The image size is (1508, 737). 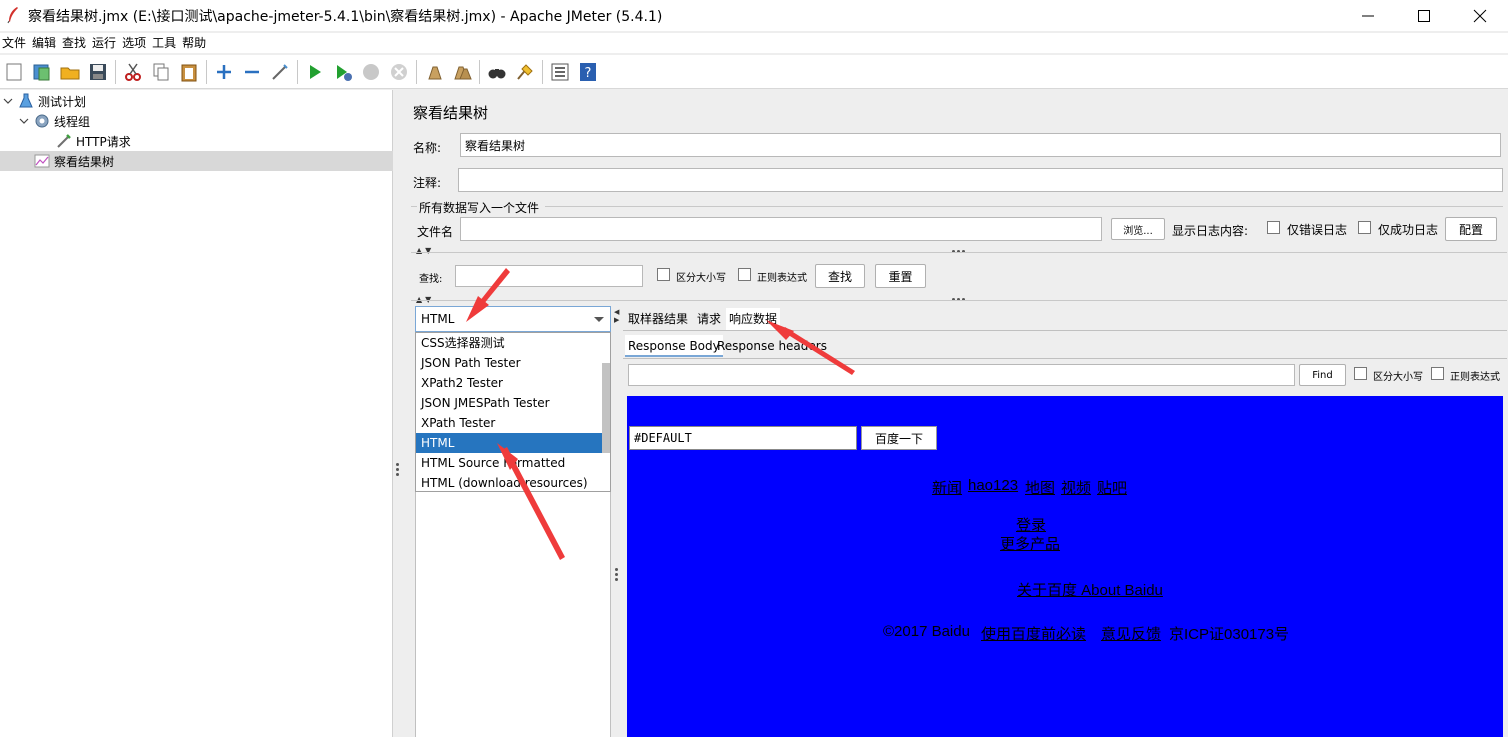 What do you see at coordinates (754, 72) in the screenshot?
I see `toolbar: ?` at bounding box center [754, 72].